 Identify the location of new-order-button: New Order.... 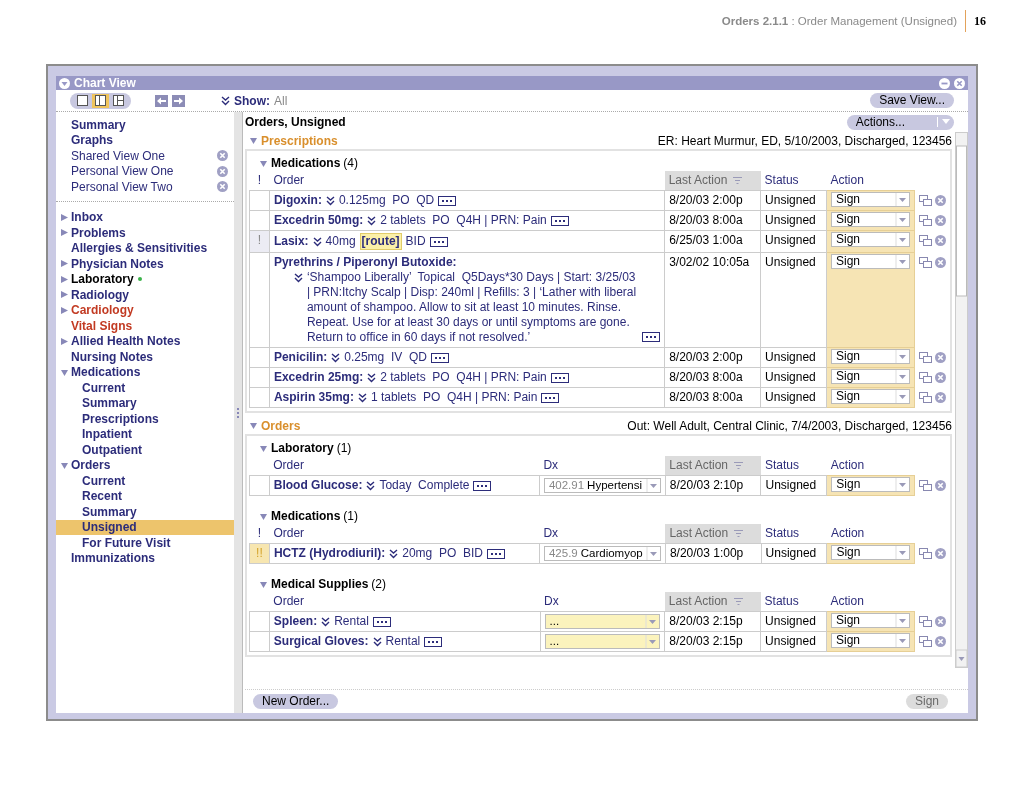
(296, 701).